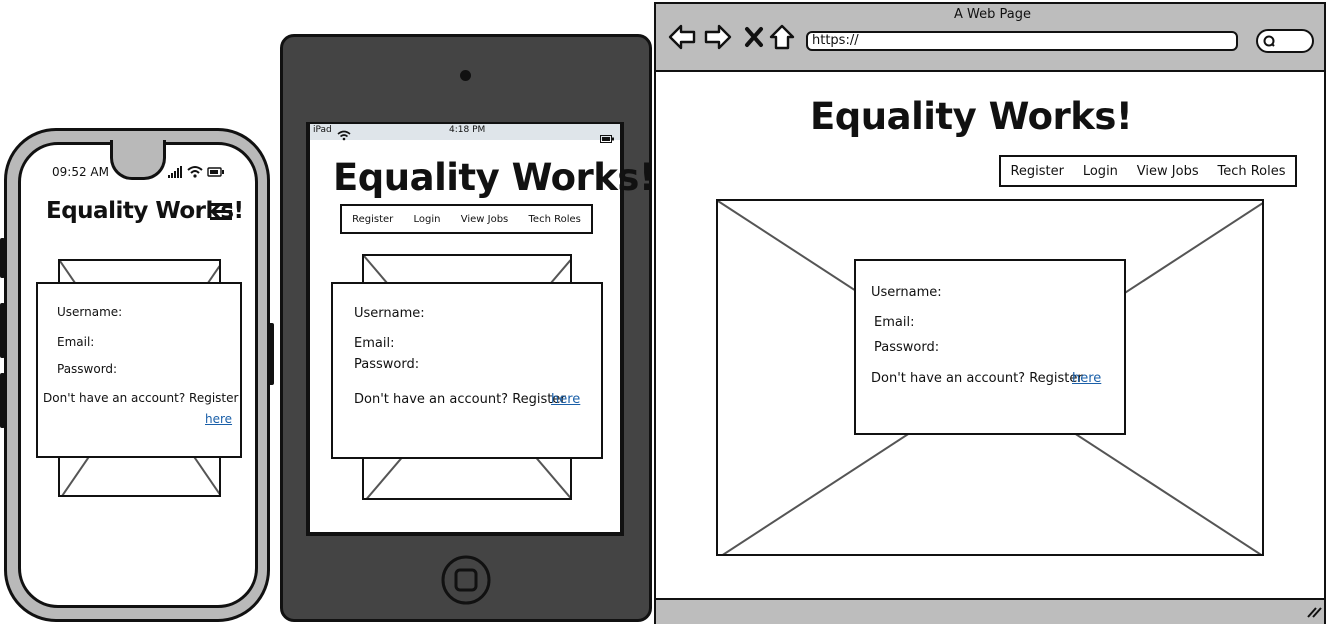  I want to click on browser-site-title: Equality Works!, so click(971, 116).